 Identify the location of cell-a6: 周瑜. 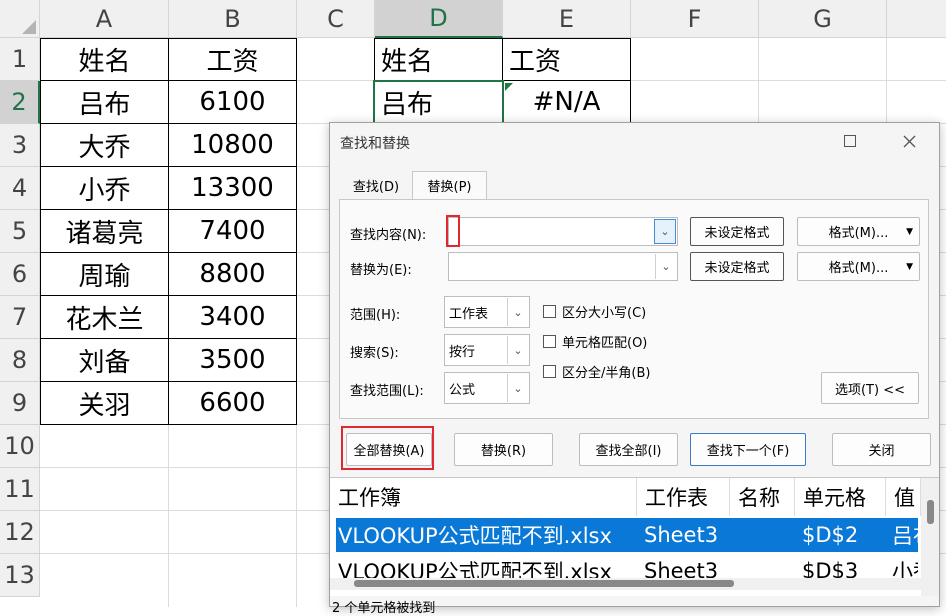
(105, 274).